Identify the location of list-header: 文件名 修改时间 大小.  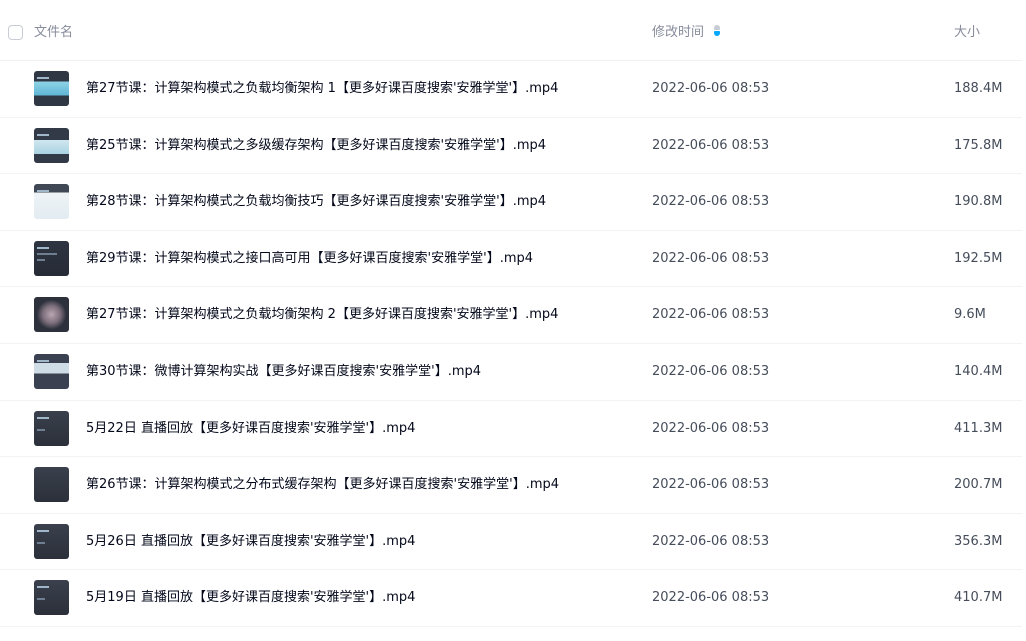
(511, 30).